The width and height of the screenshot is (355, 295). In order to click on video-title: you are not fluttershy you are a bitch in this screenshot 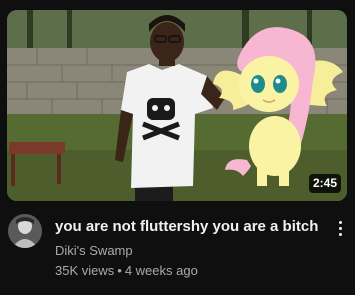, I will do `click(190, 227)`.